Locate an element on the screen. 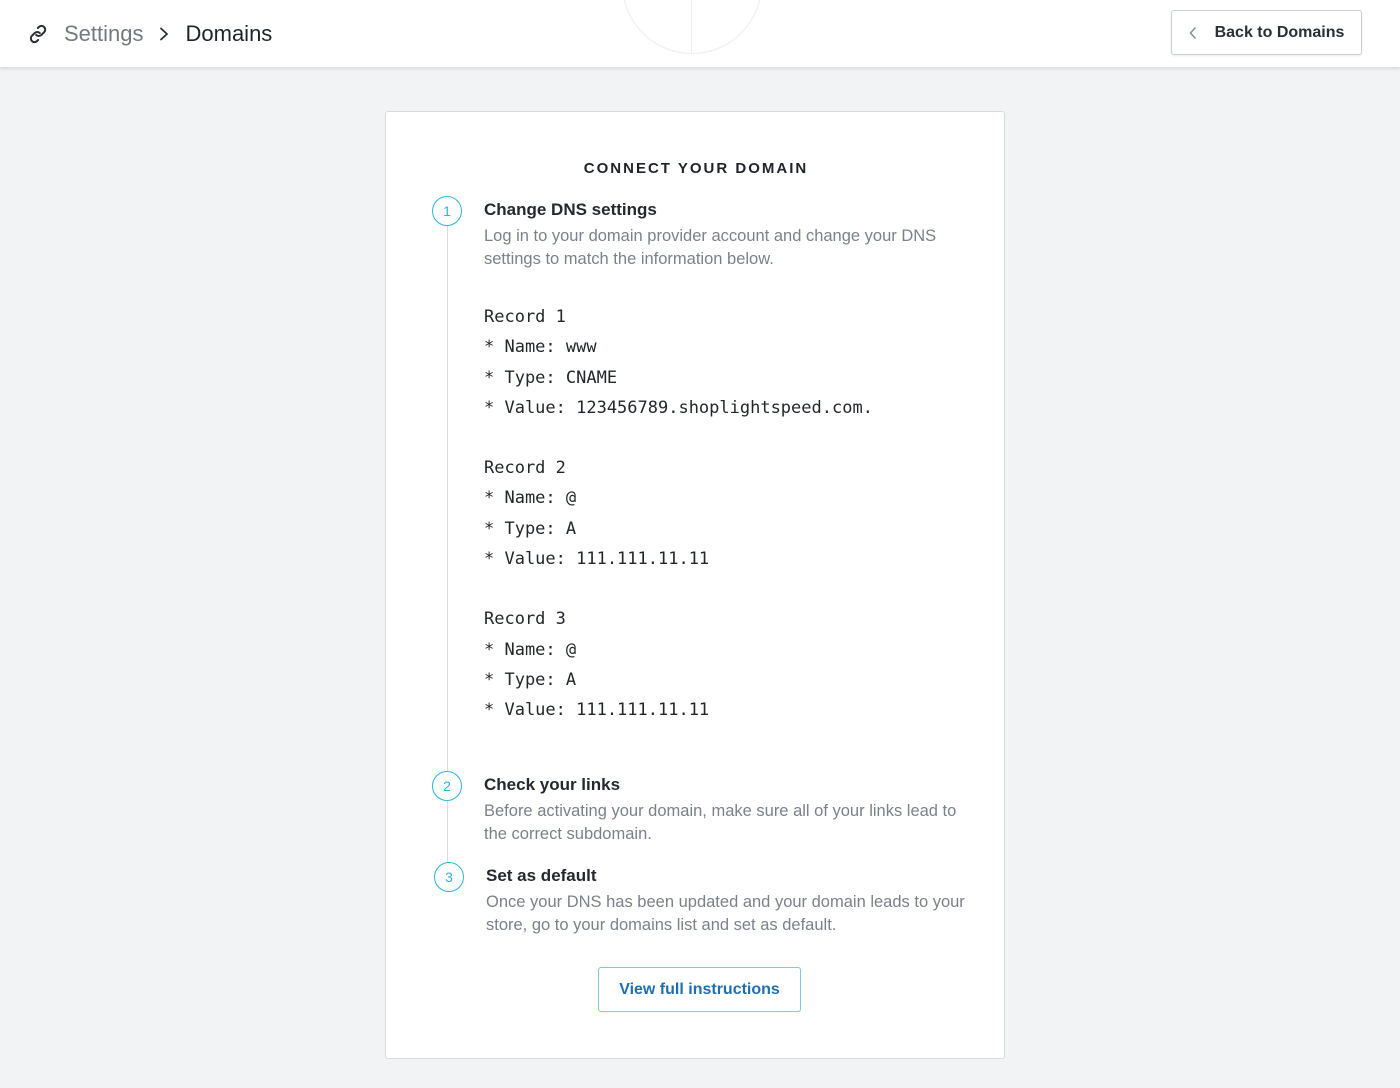  record-heading: Record 1 is located at coordinates (525, 317).